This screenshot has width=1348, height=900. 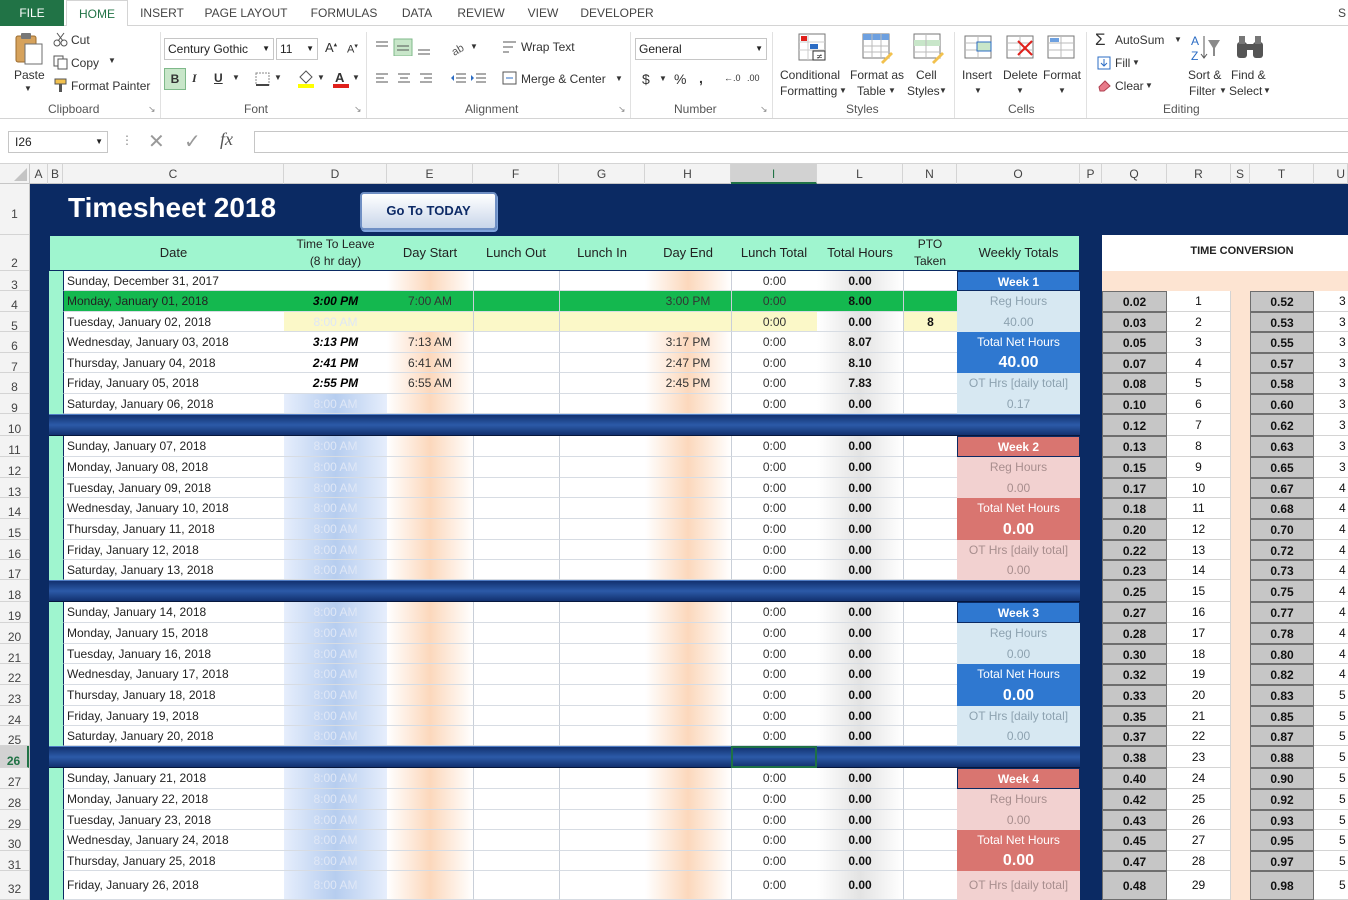 What do you see at coordinates (1250, 47) in the screenshot?
I see `find-select-binoculars-icon` at bounding box center [1250, 47].